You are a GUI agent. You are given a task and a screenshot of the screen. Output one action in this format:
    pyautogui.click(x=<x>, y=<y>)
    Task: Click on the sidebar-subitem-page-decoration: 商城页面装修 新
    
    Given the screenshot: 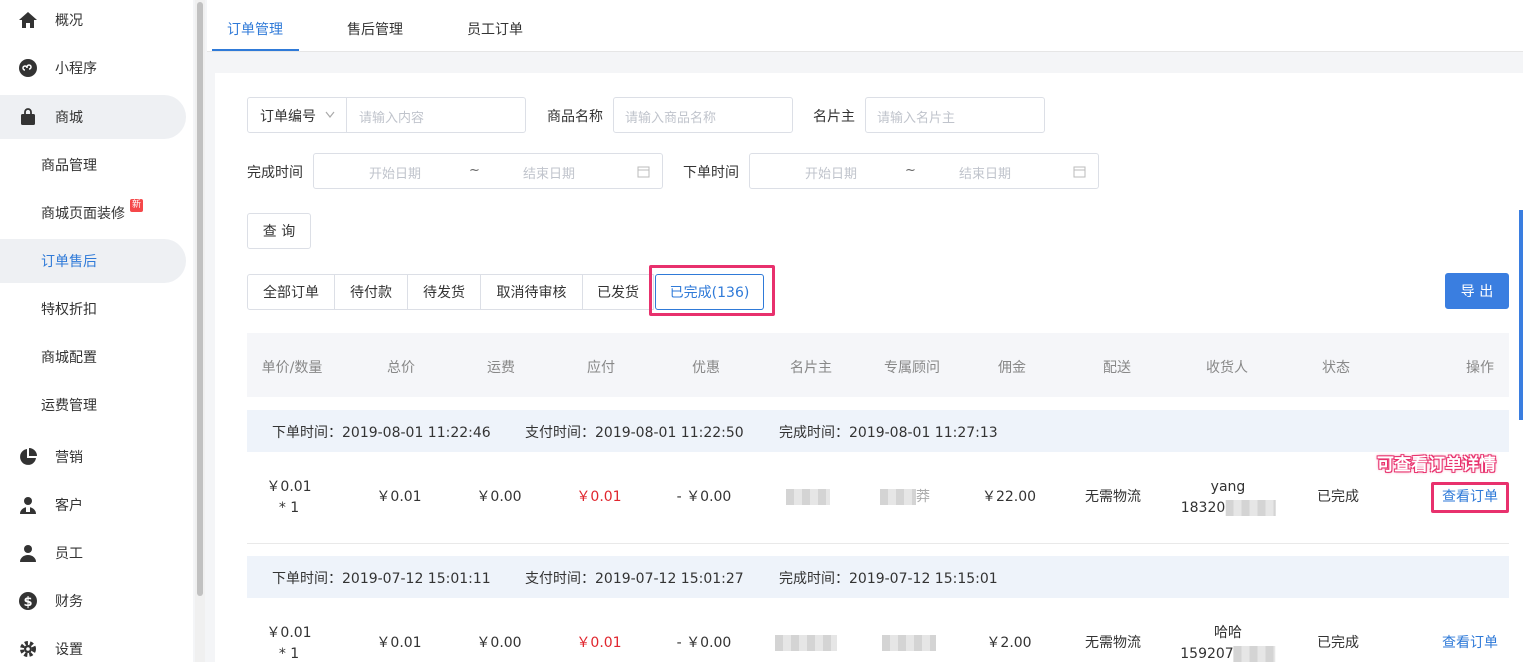 What is the action you would take?
    pyautogui.click(x=93, y=213)
    